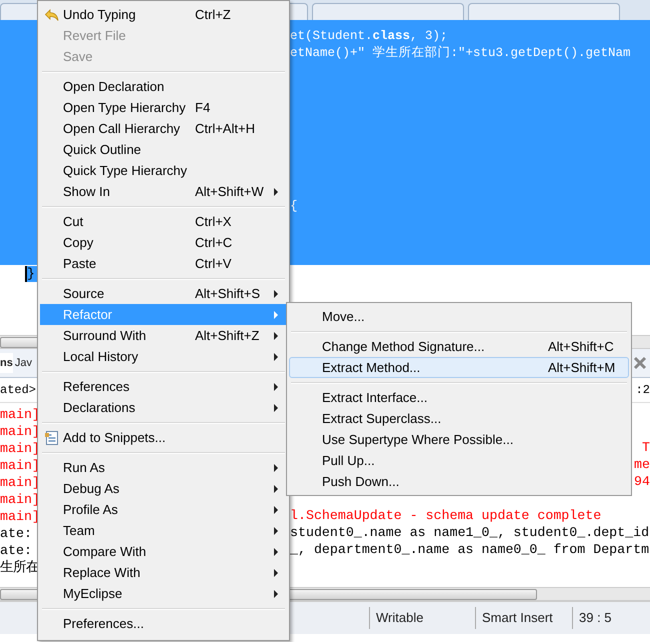 Image resolution: width=650 pixels, height=642 pixels. What do you see at coordinates (470, 550) in the screenshot?
I see `console-line: _, department0_.name as name0_0_ from Departm` at bounding box center [470, 550].